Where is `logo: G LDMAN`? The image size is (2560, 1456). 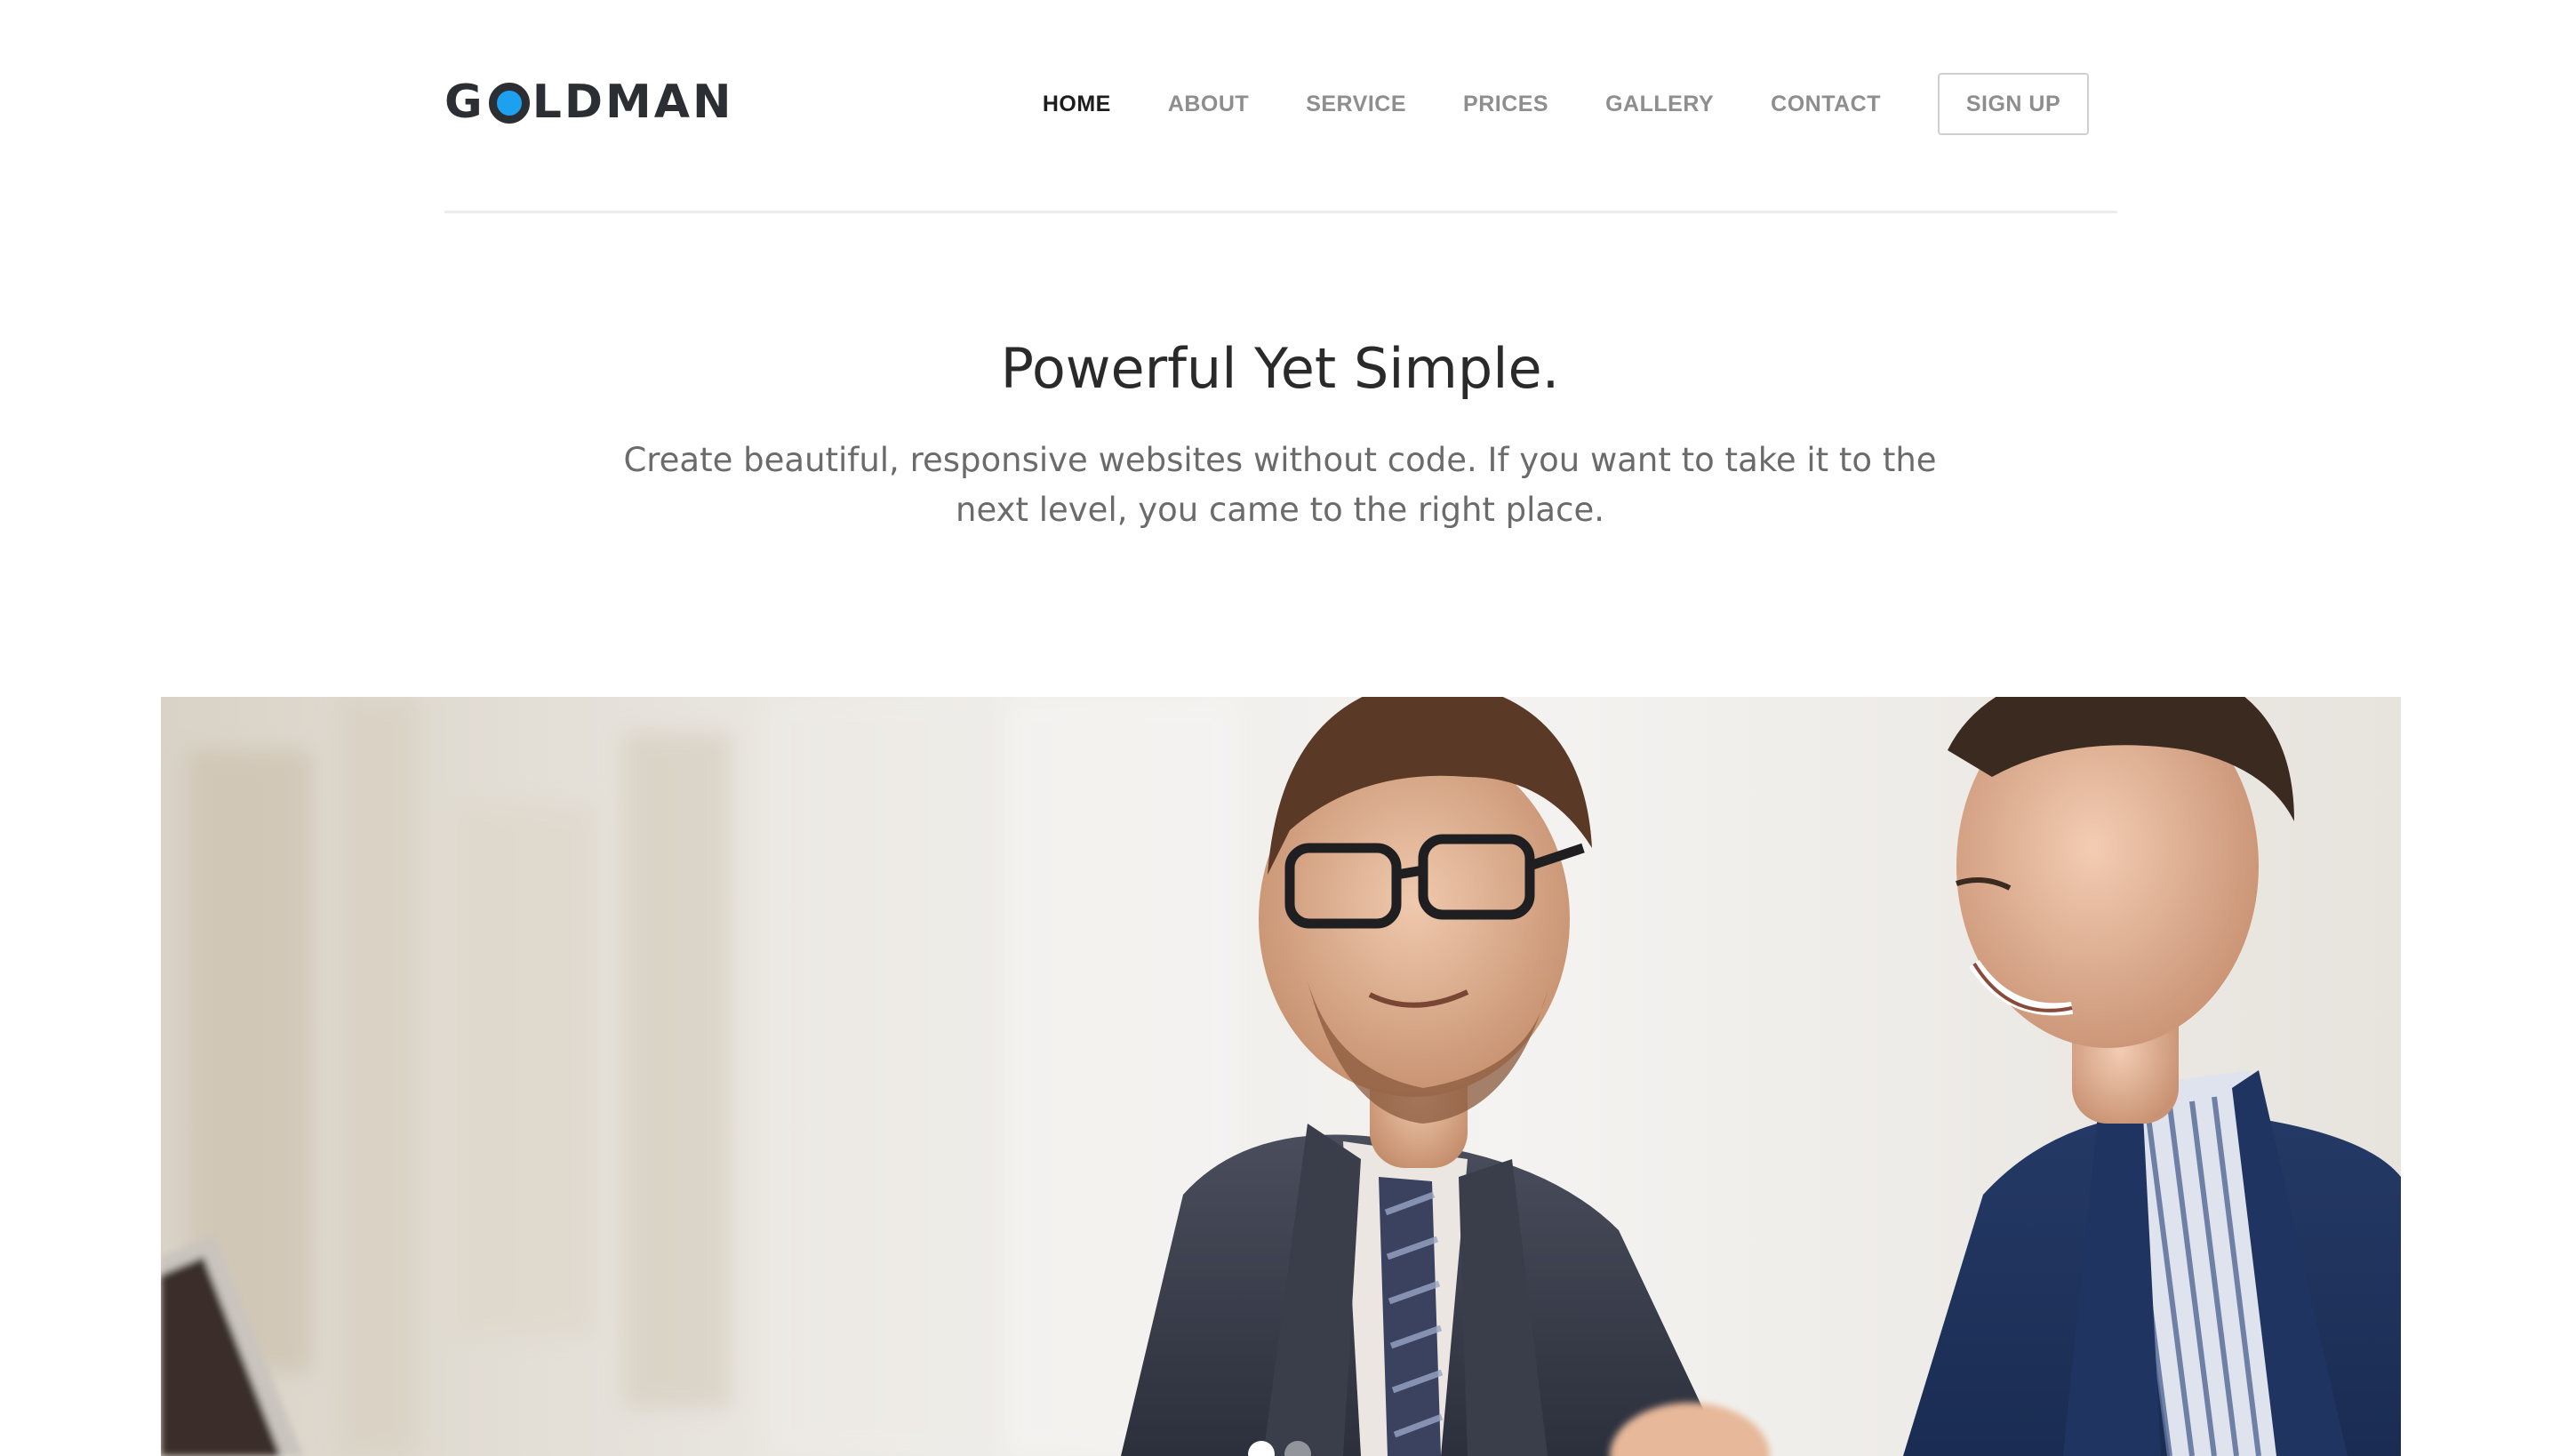 logo: G LDMAN is located at coordinates (589, 102).